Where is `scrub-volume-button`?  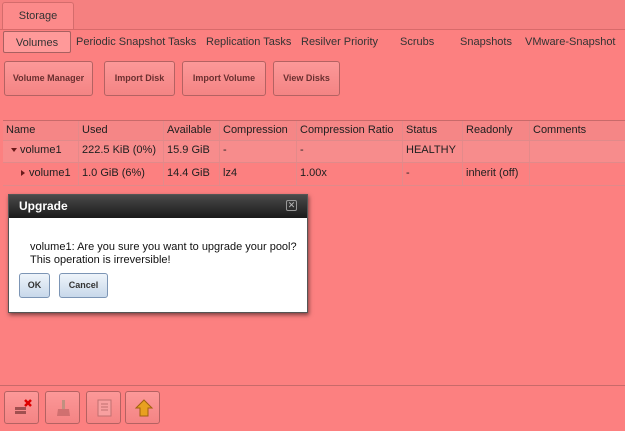
scrub-volume-button is located at coordinates (62, 407).